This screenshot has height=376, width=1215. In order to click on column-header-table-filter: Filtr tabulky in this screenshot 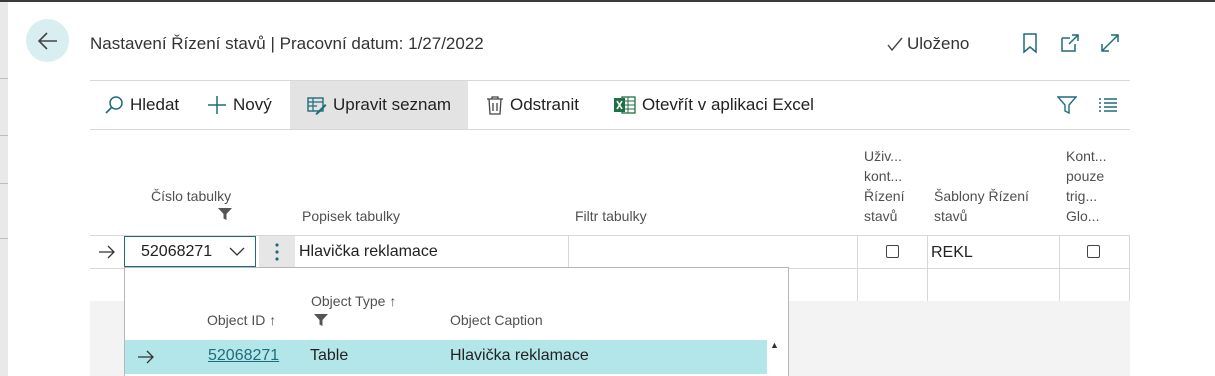, I will do `click(611, 216)`.